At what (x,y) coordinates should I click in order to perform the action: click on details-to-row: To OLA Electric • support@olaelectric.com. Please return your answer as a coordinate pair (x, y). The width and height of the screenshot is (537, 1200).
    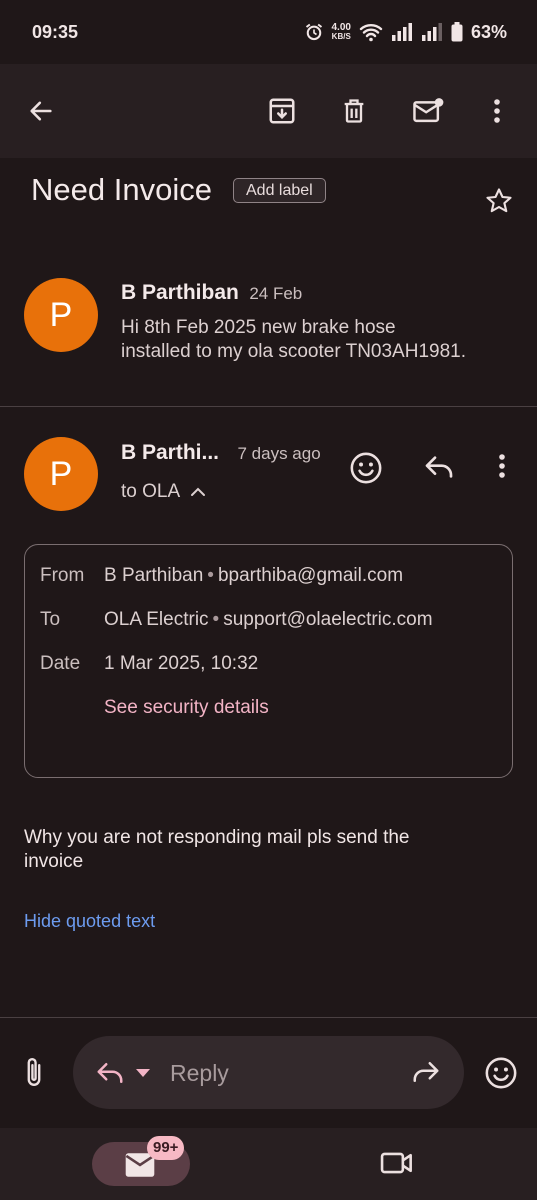
    Looking at the image, I should click on (236, 620).